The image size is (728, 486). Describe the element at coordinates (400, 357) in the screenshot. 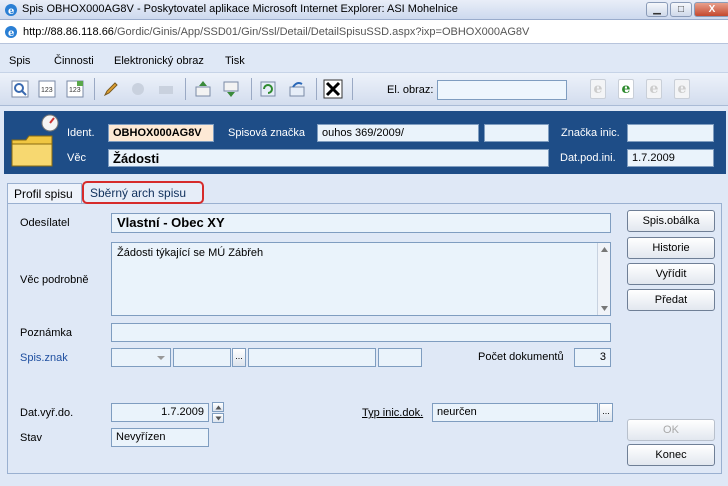

I see `spis-znak-extra-field` at that location.